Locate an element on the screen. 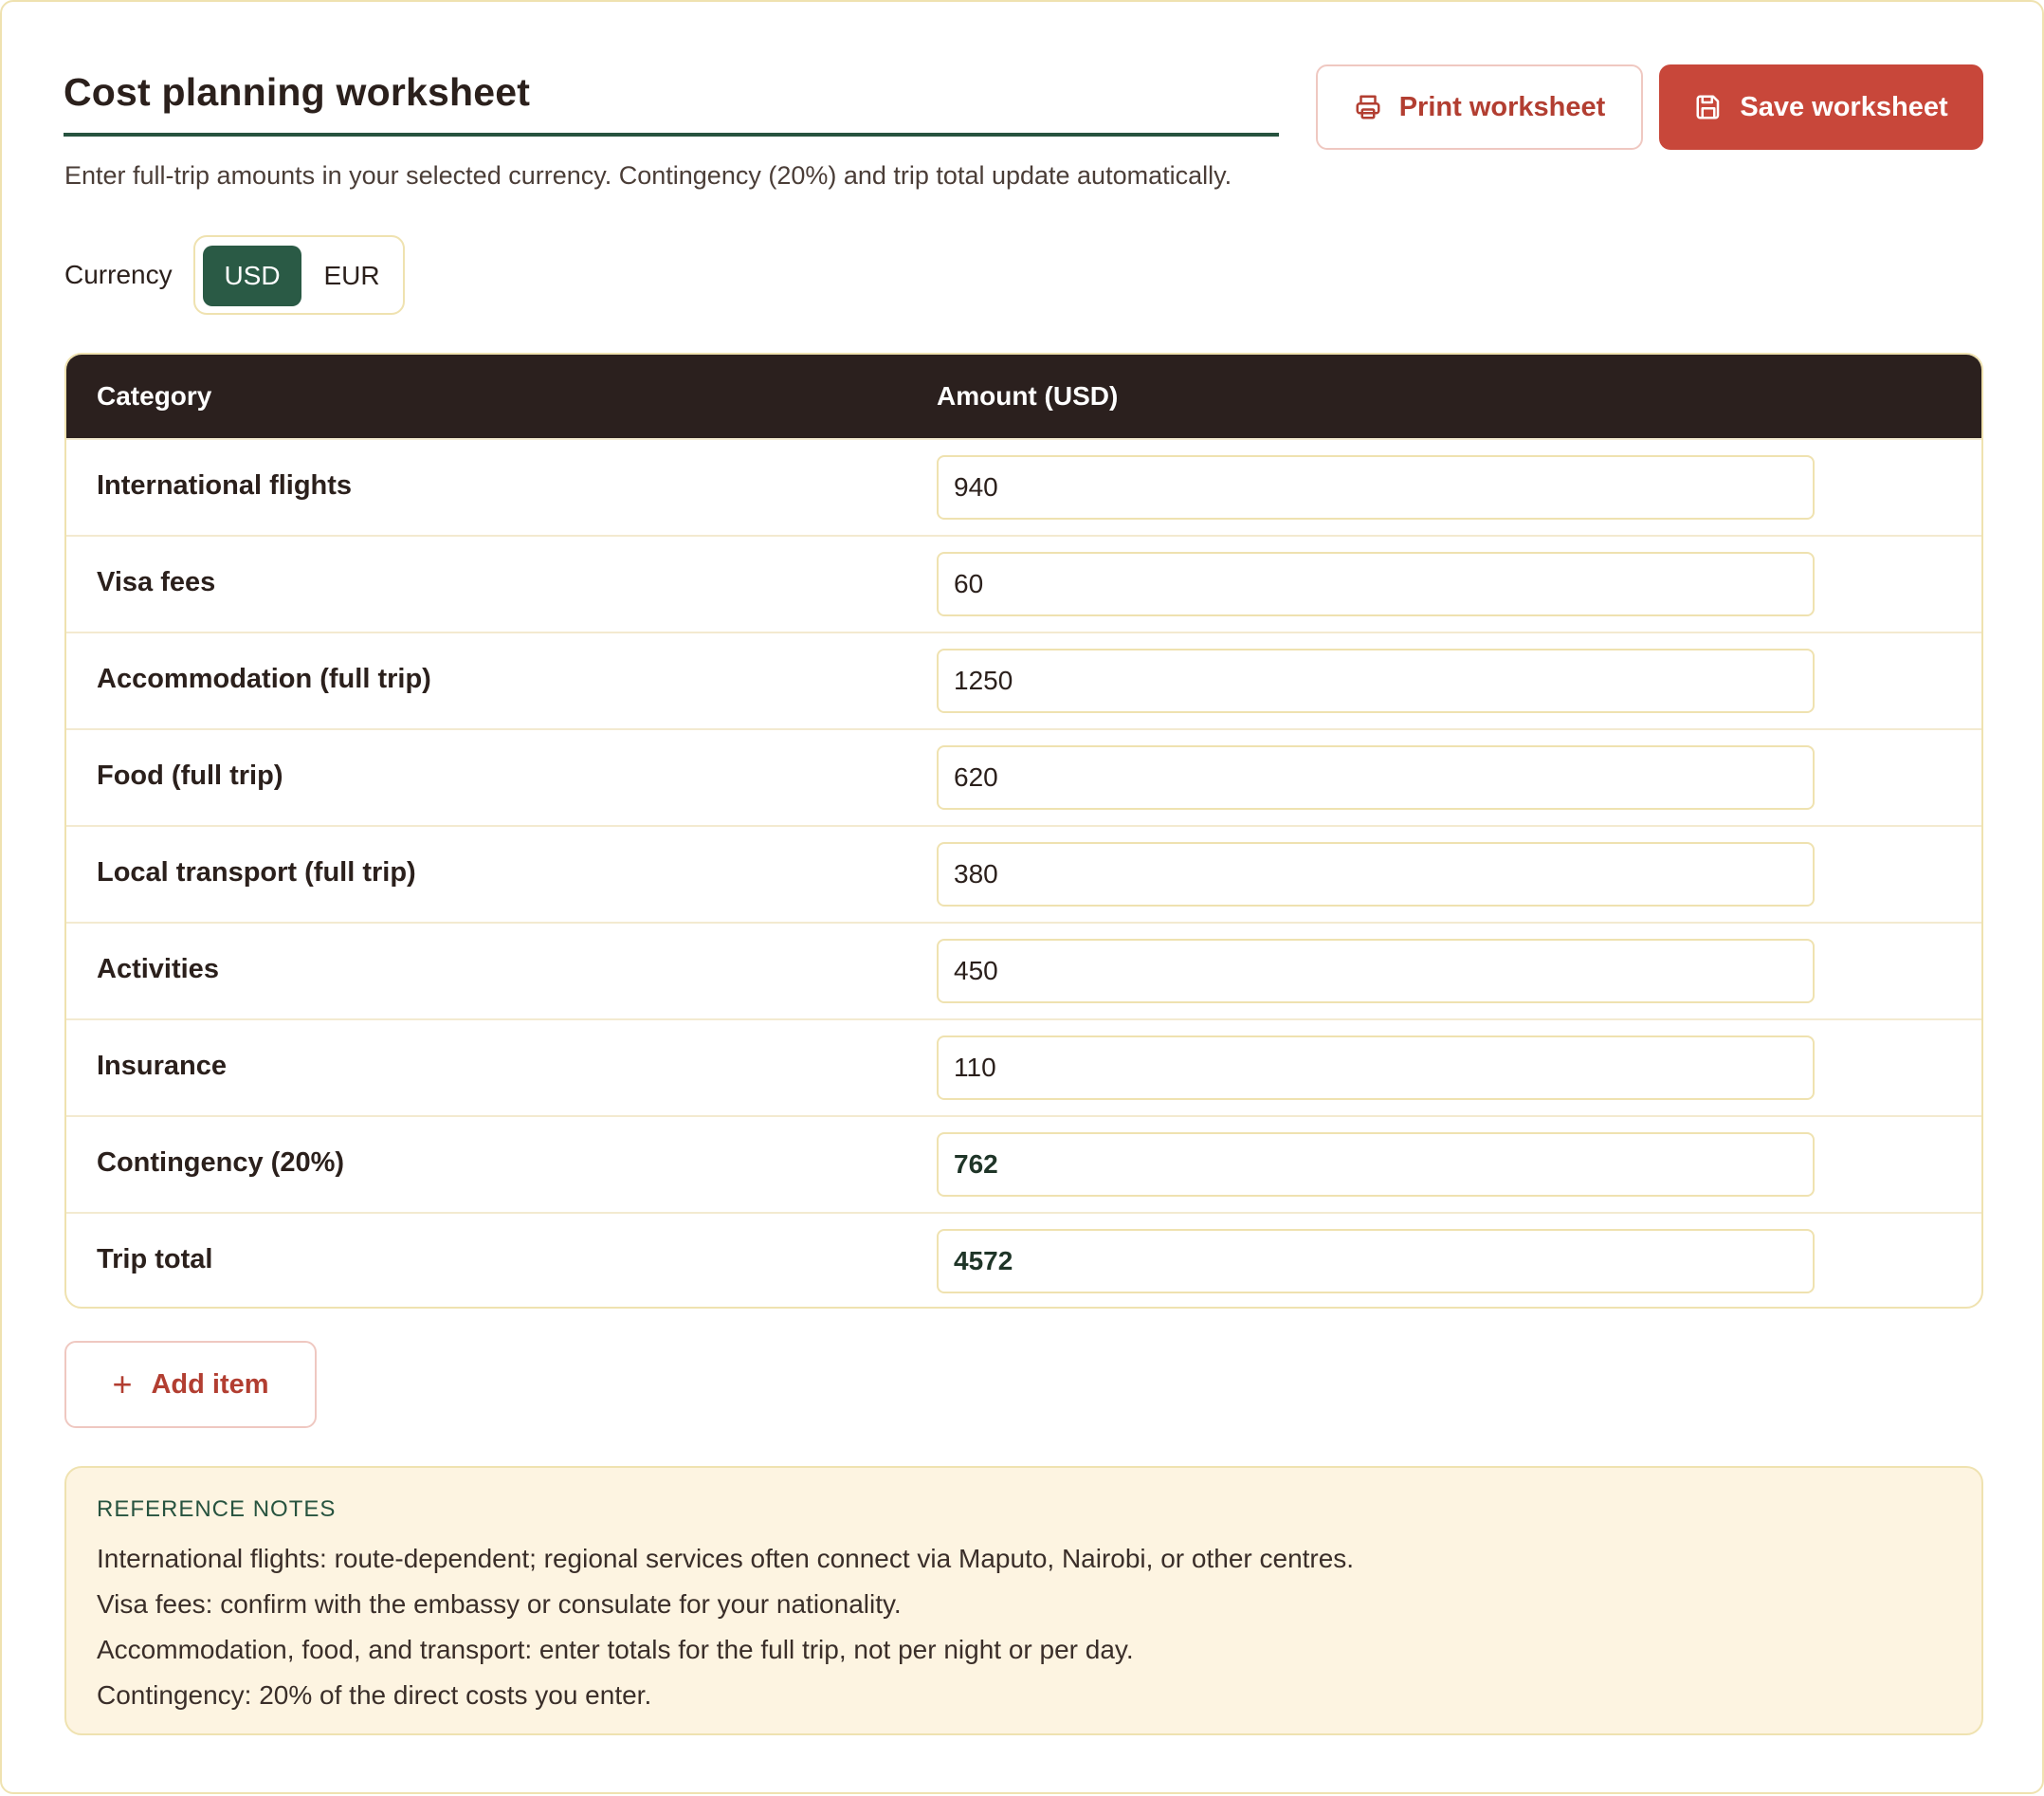  column-header-amount: Amount (USD) is located at coordinates (1028, 396).